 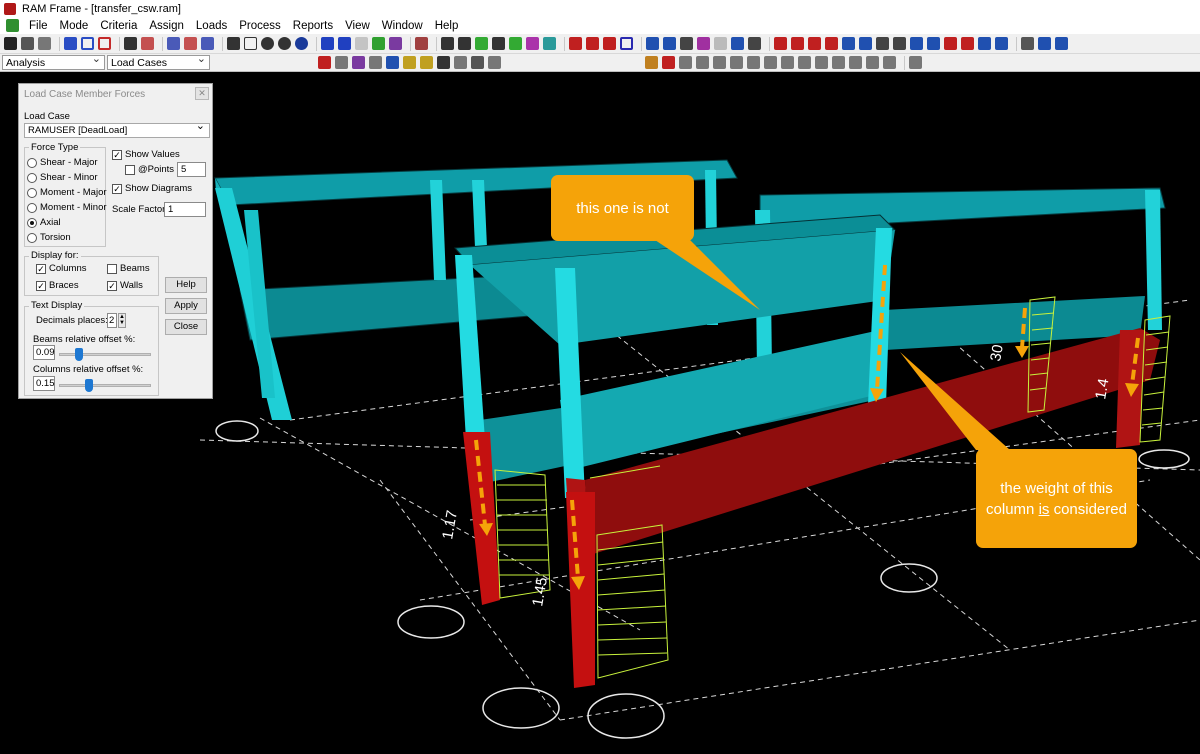 What do you see at coordinates (855, 62) in the screenshot?
I see `rf-icon` at bounding box center [855, 62].